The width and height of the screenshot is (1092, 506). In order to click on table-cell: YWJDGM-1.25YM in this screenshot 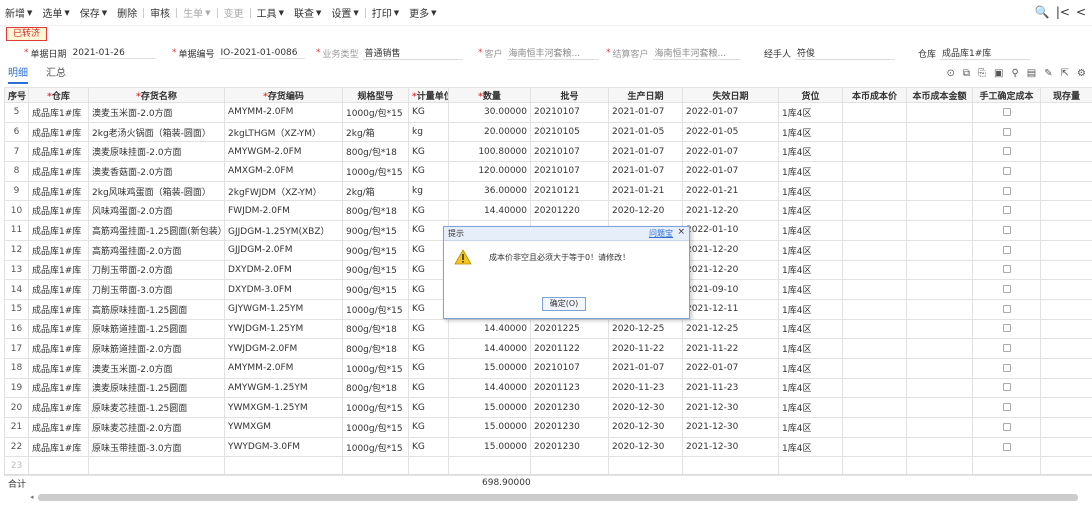, I will do `click(283, 329)`.